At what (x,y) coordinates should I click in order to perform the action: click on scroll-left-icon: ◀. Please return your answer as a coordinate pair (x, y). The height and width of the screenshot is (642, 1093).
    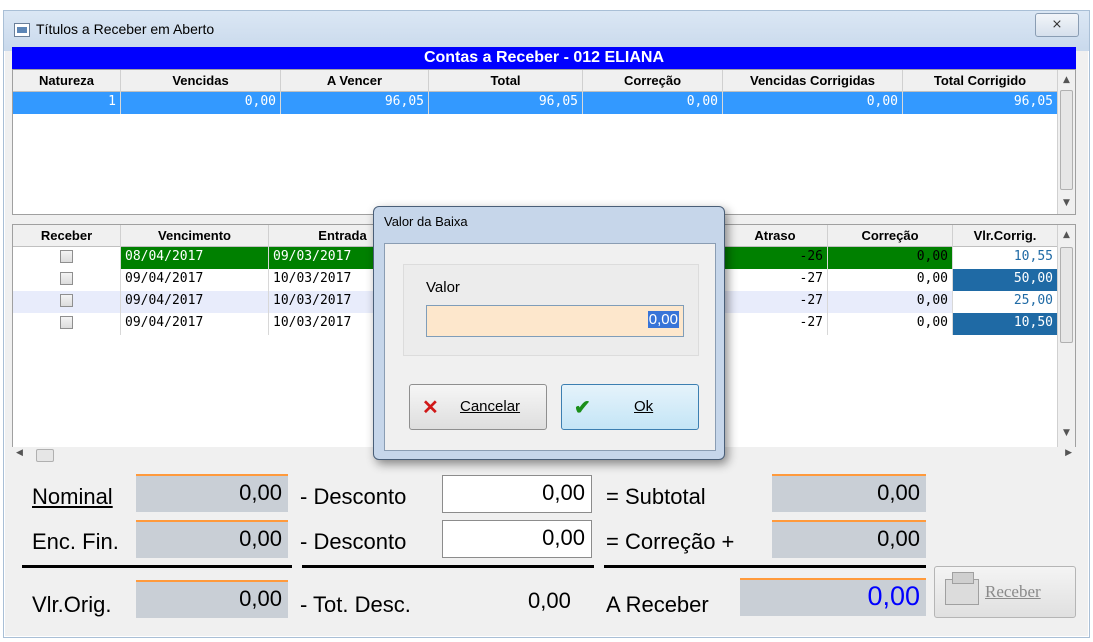
    Looking at the image, I should click on (19, 453).